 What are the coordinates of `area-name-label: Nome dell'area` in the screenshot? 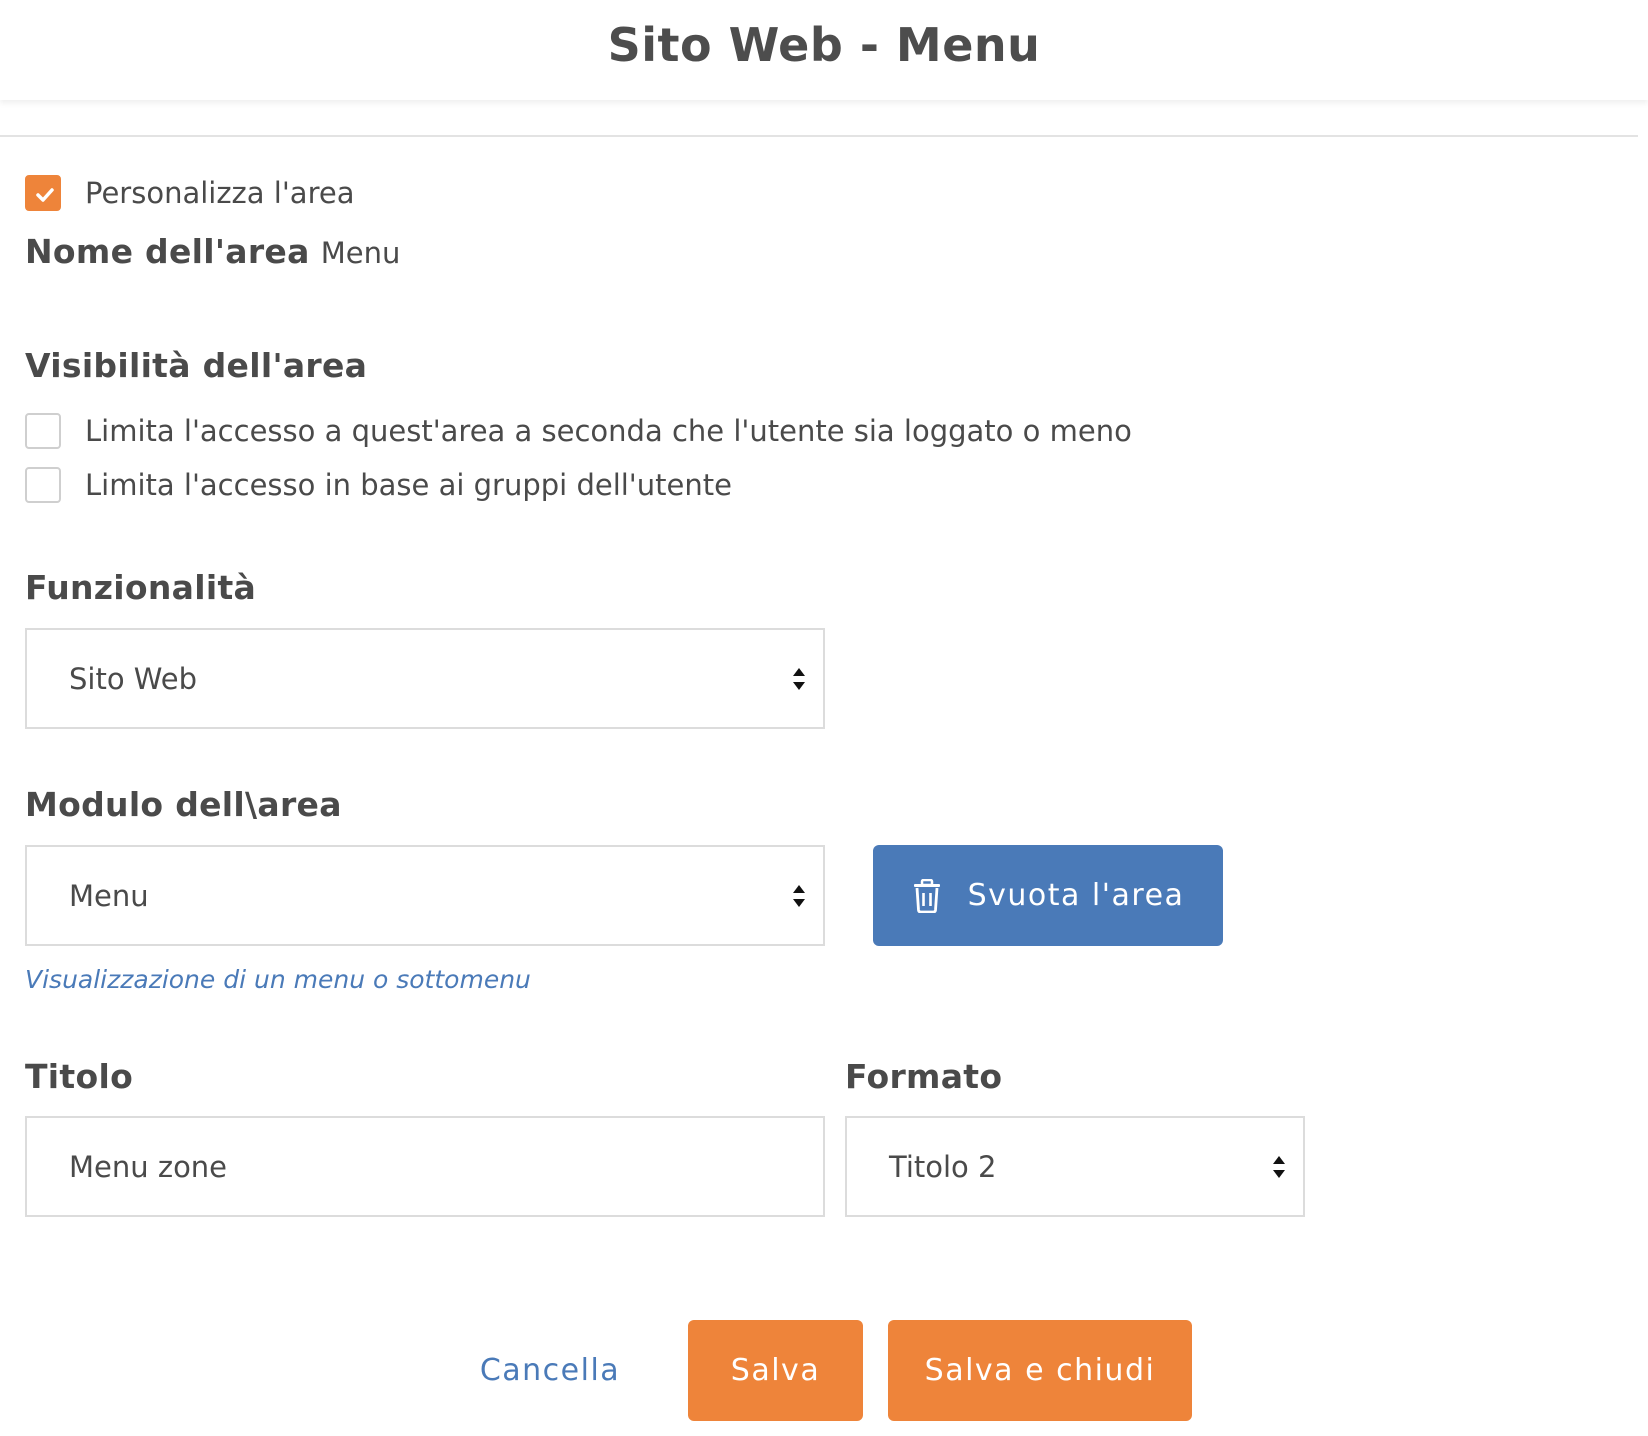 It's located at (167, 251).